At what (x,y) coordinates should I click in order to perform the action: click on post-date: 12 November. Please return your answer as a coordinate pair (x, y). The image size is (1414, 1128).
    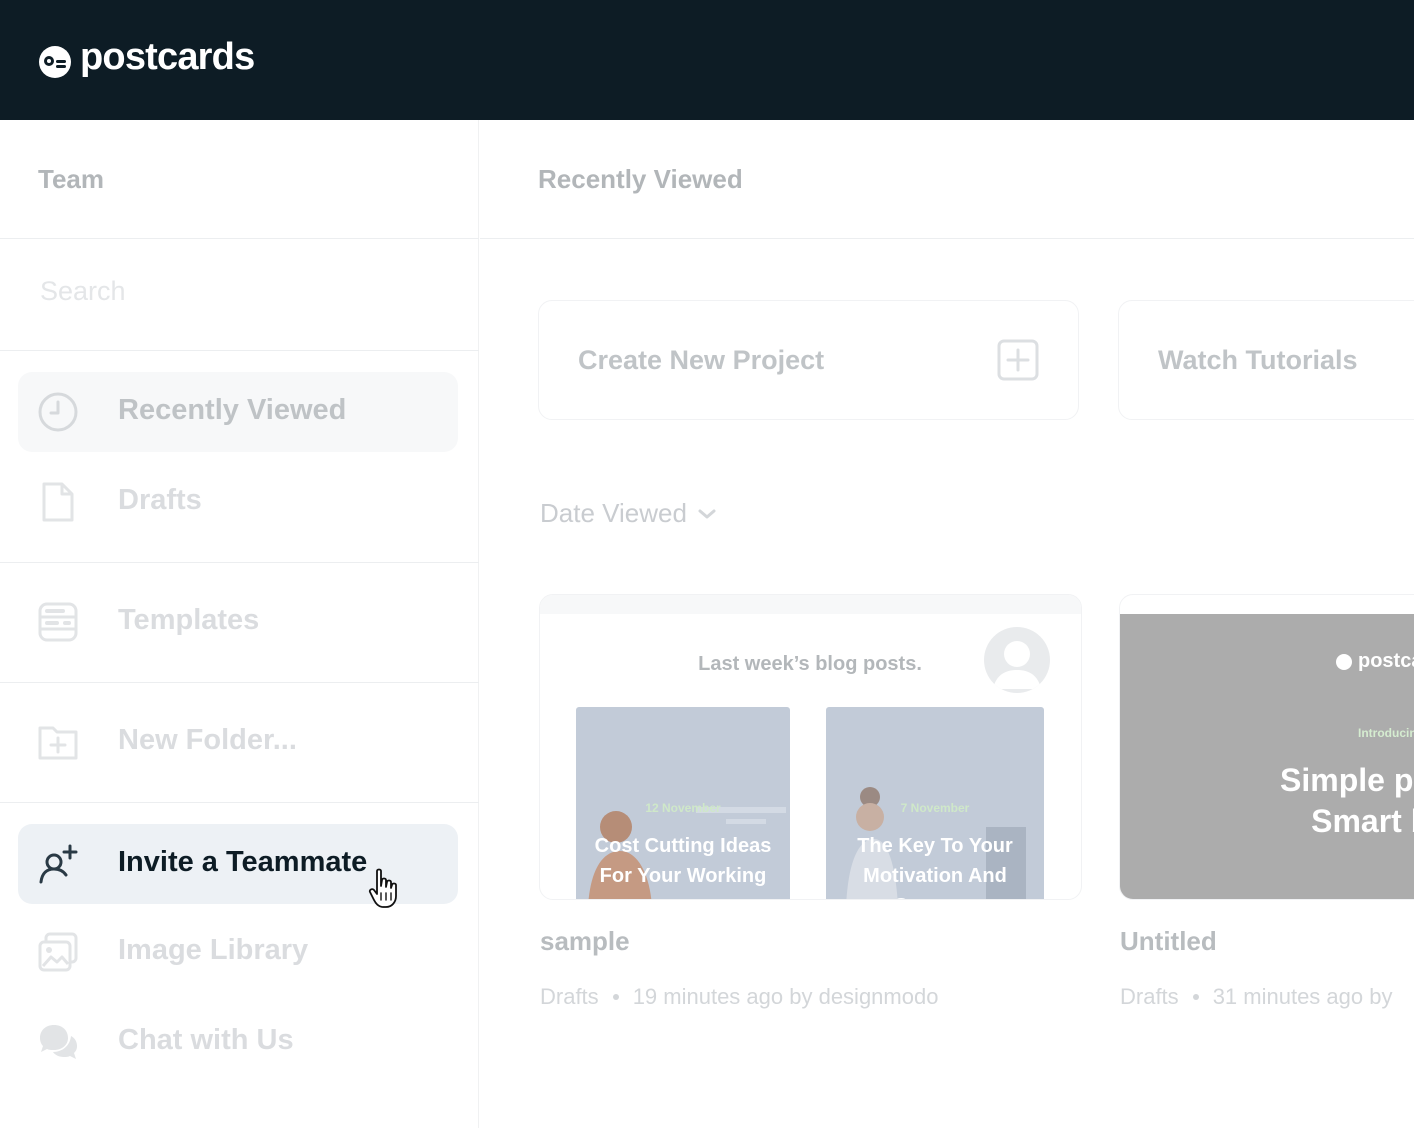
    Looking at the image, I should click on (683, 808).